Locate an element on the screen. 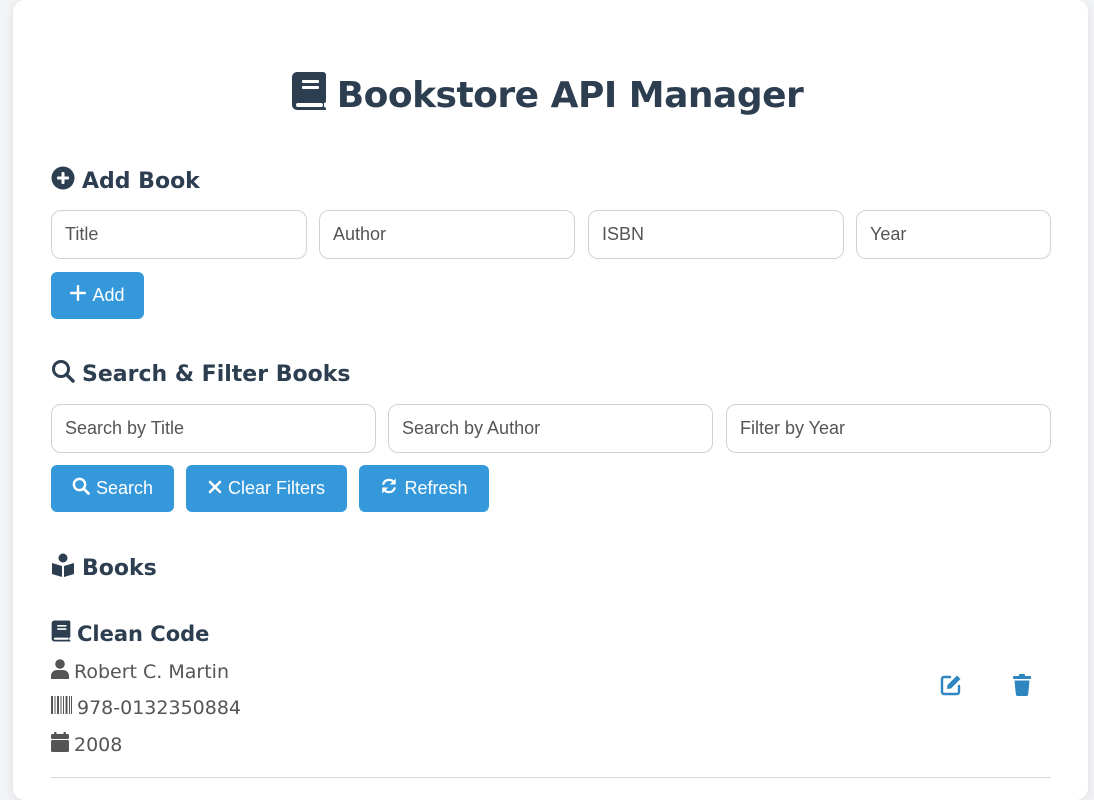  plus-icon is located at coordinates (78, 295).